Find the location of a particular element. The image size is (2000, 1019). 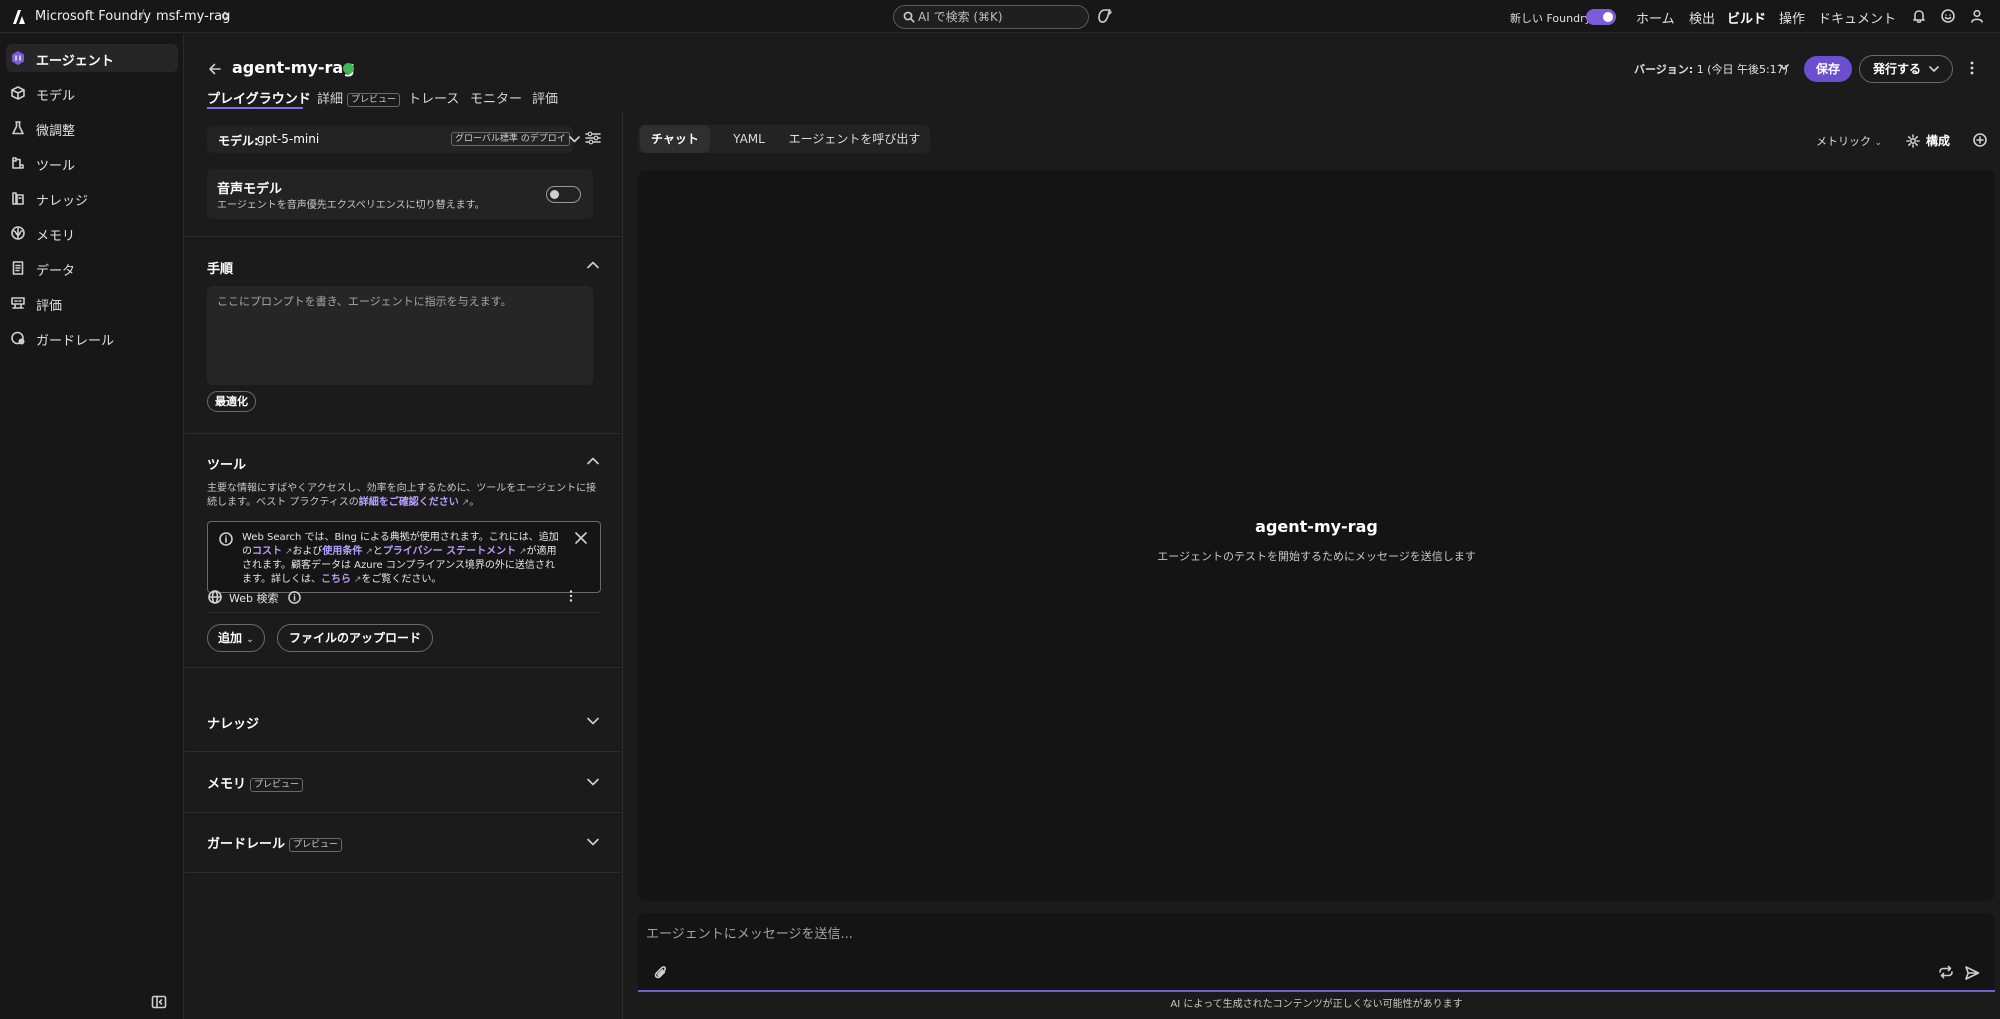

new-chat-plus-icon is located at coordinates (1980, 140).